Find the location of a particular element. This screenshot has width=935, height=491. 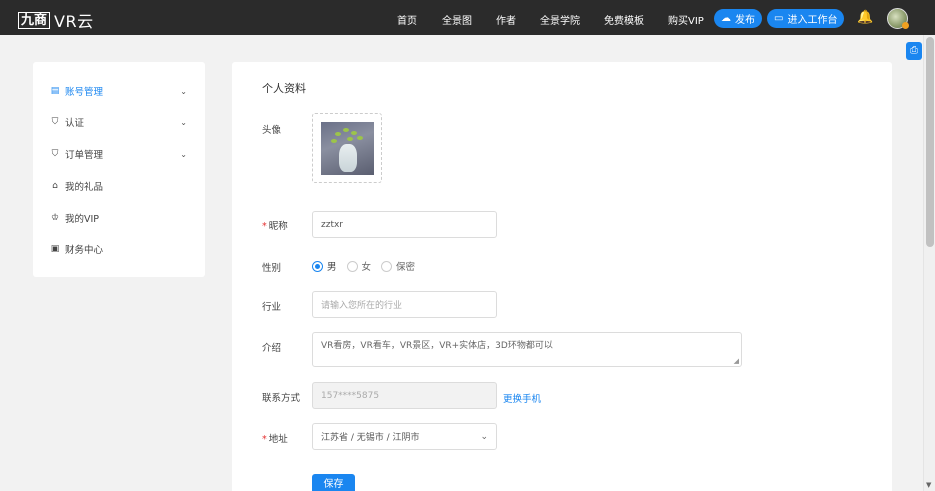

address-select: 江苏省 / 无锡市 / 江阴市 ⌄ is located at coordinates (404, 436).